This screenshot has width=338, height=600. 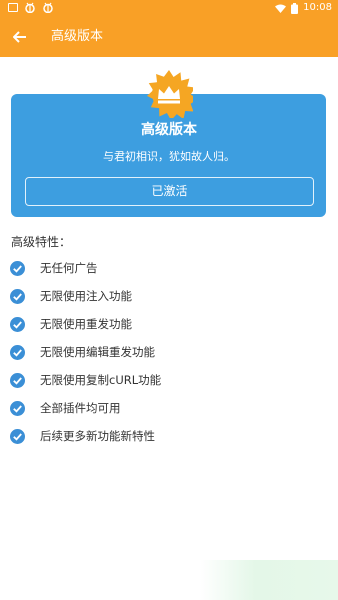 I want to click on notification-square-icon, so click(x=13, y=7).